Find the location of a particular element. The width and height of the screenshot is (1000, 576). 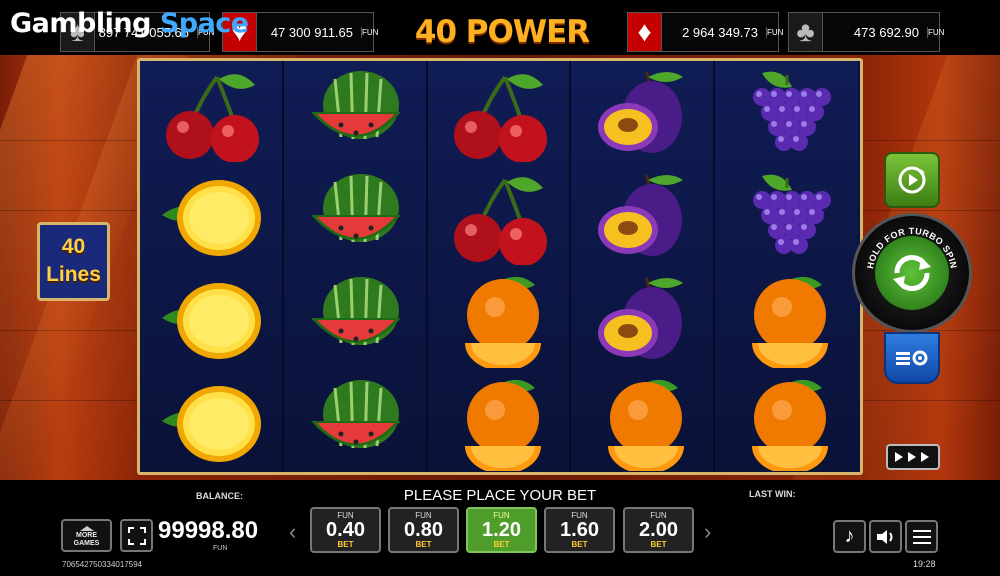

fast-forward-button is located at coordinates (913, 457).